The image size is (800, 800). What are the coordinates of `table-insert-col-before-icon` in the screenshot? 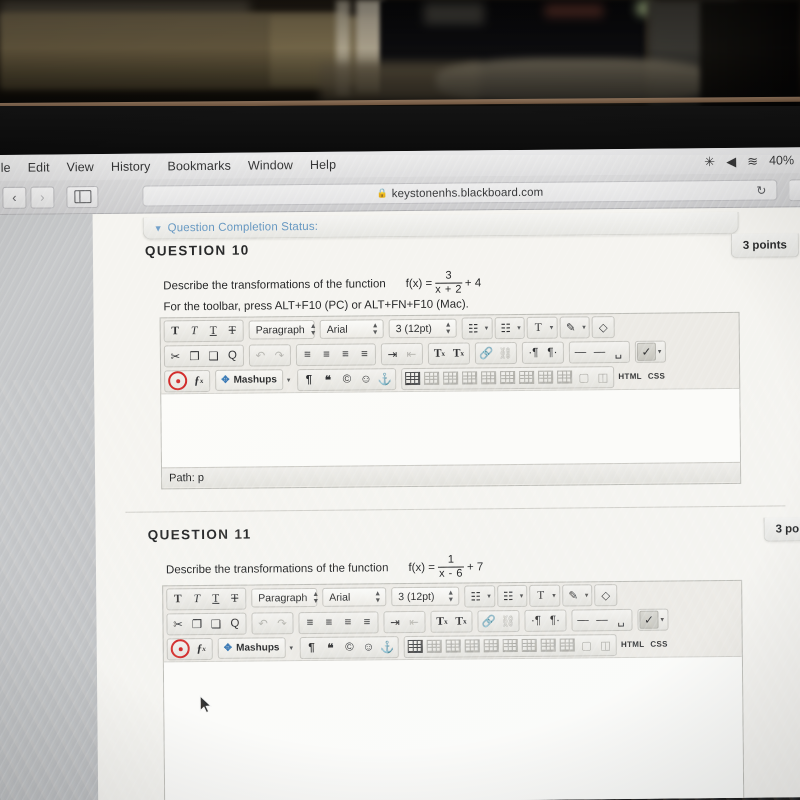 It's located at (526, 377).